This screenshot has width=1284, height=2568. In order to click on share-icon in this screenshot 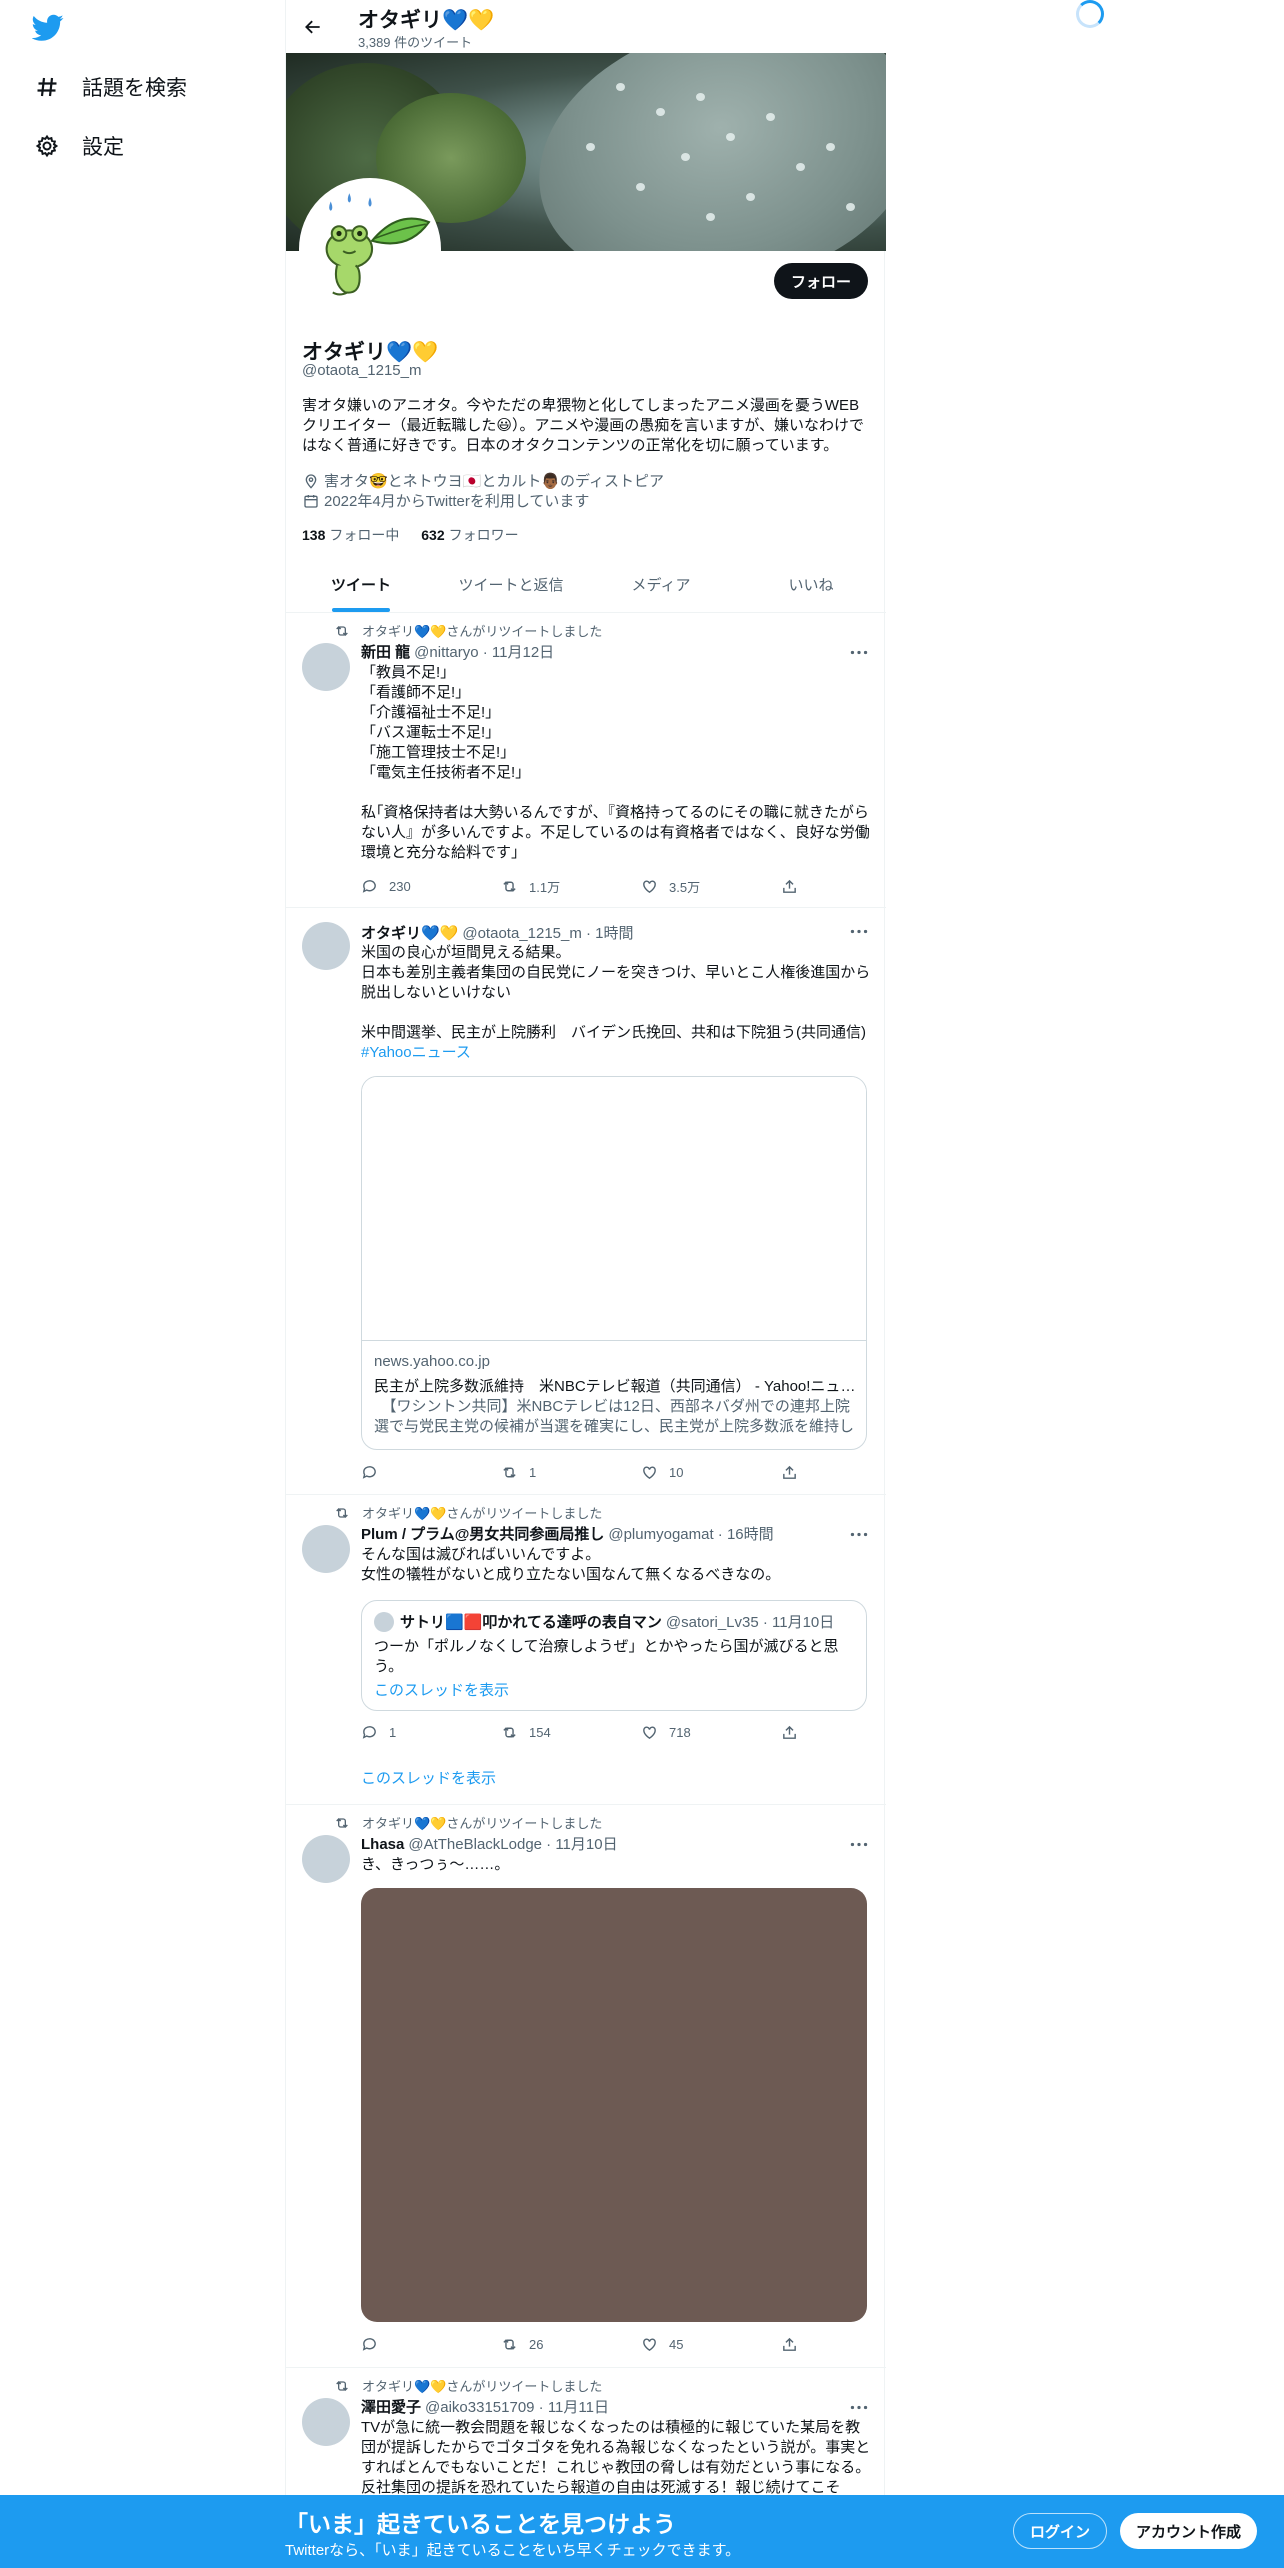, I will do `click(789, 1472)`.